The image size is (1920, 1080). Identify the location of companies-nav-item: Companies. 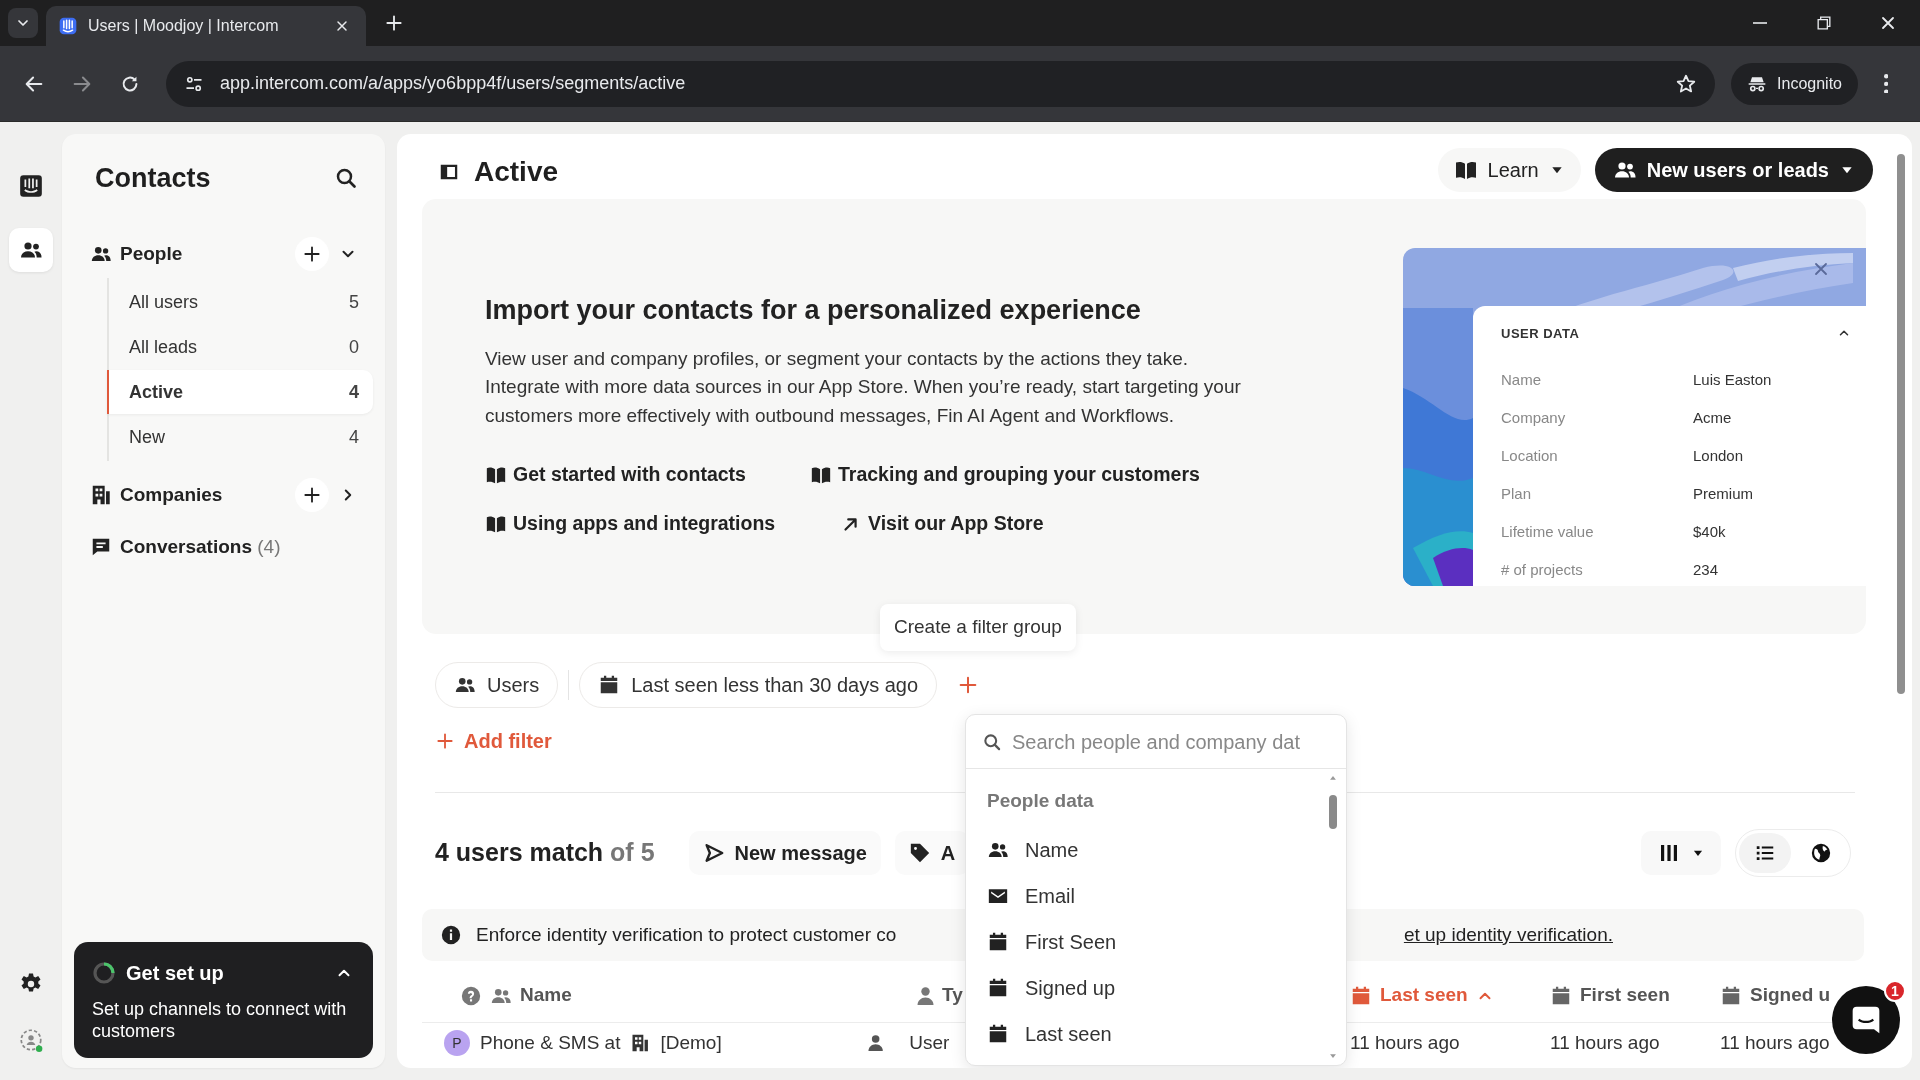
(203, 495).